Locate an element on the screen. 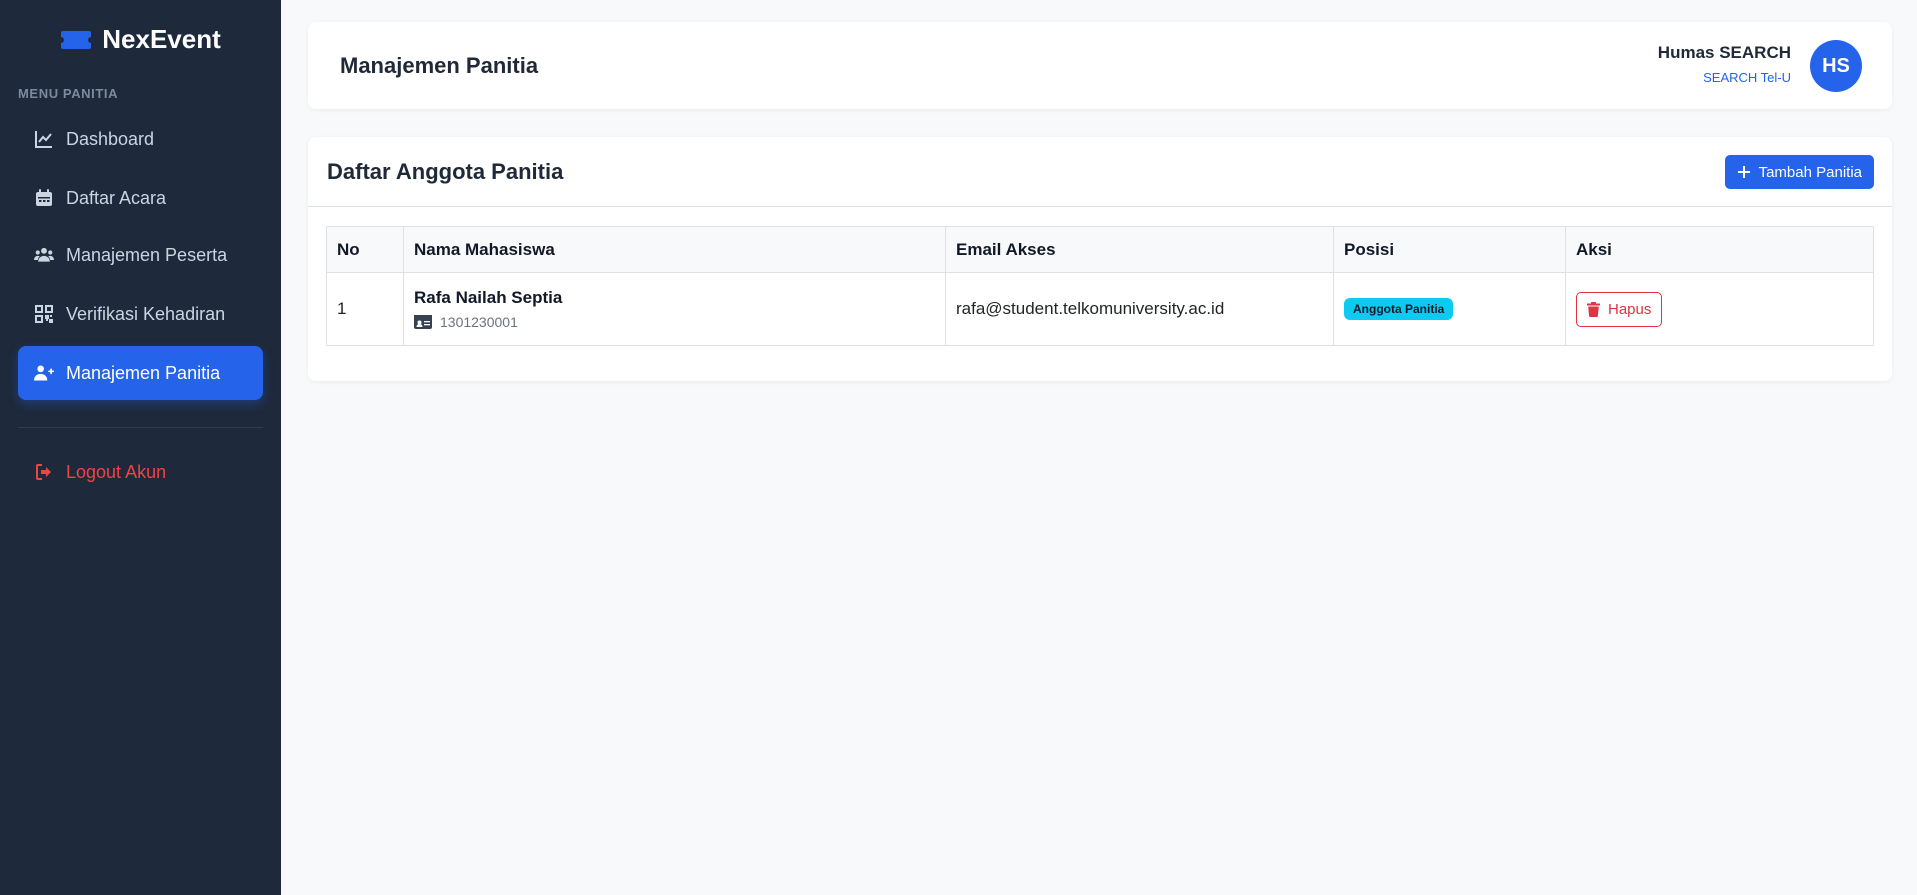 The image size is (1917, 895). student-id: 1301230001 is located at coordinates (674, 322).